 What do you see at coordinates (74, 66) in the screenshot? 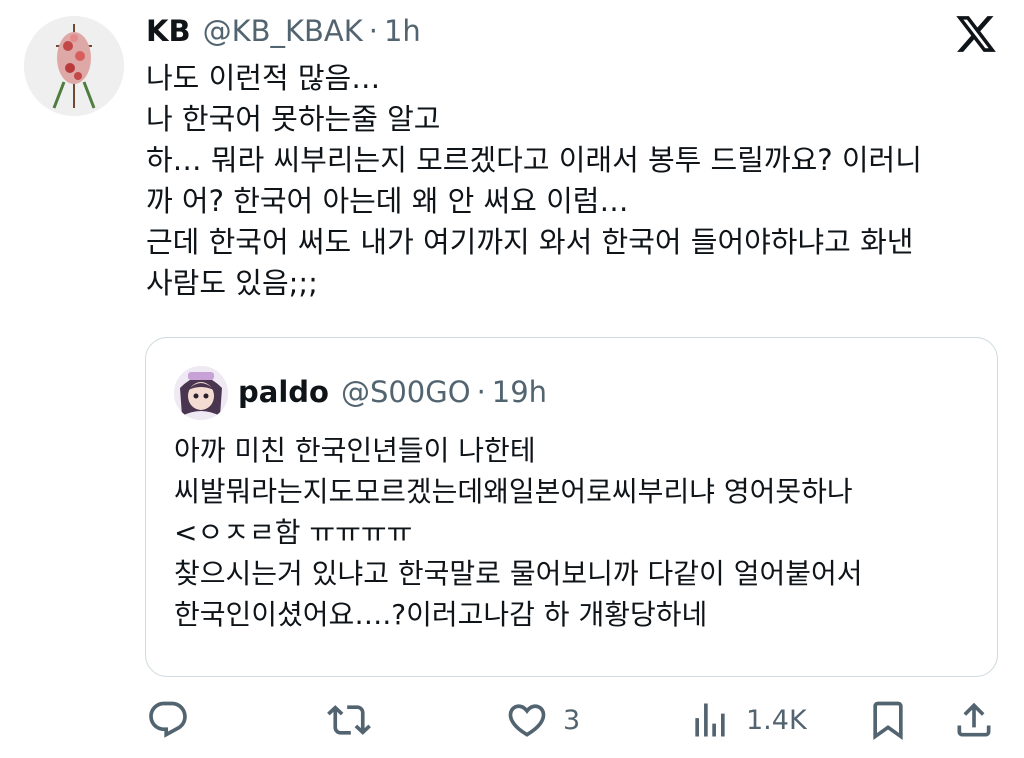
I see `author-avatar` at bounding box center [74, 66].